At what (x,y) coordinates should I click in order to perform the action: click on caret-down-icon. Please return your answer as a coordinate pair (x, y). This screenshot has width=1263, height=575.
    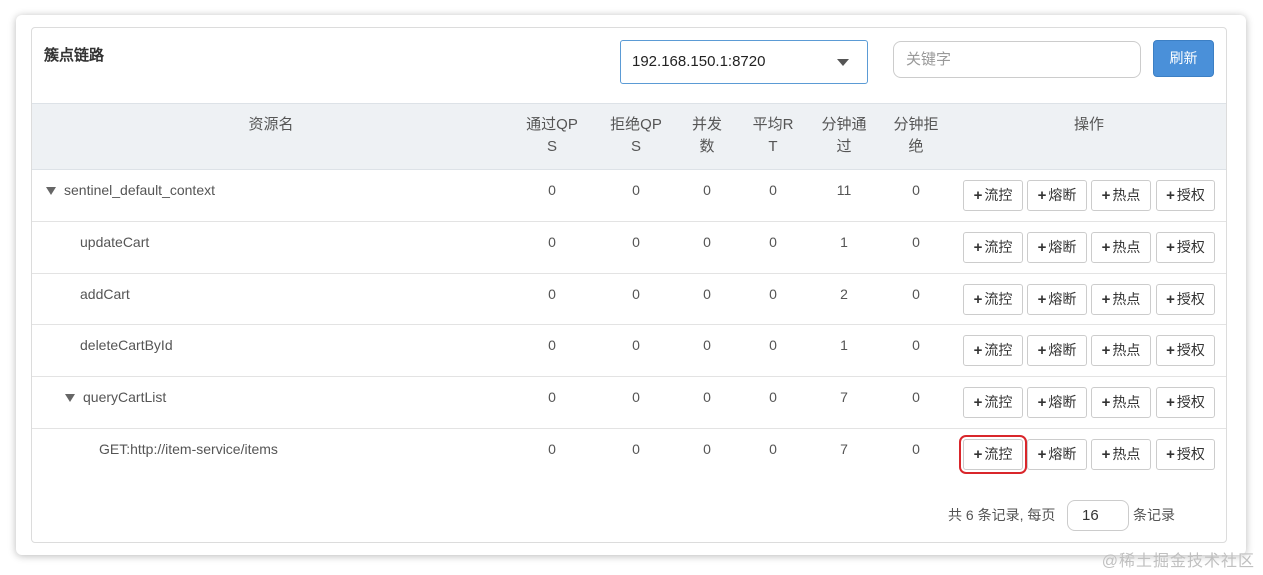
    Looking at the image, I should click on (843, 62).